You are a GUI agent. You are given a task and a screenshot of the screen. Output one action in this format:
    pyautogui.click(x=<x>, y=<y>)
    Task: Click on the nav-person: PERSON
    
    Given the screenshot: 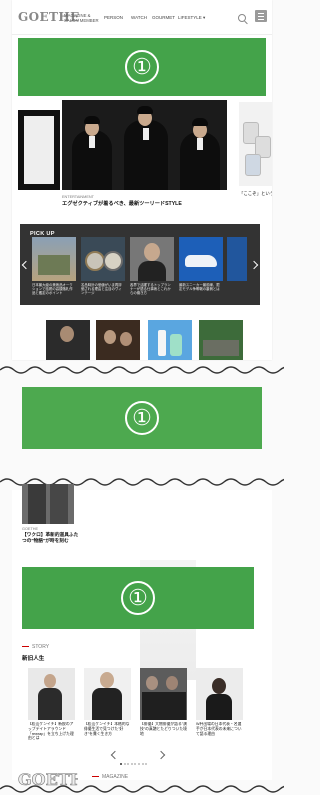 What is the action you would take?
    pyautogui.click(x=113, y=17)
    